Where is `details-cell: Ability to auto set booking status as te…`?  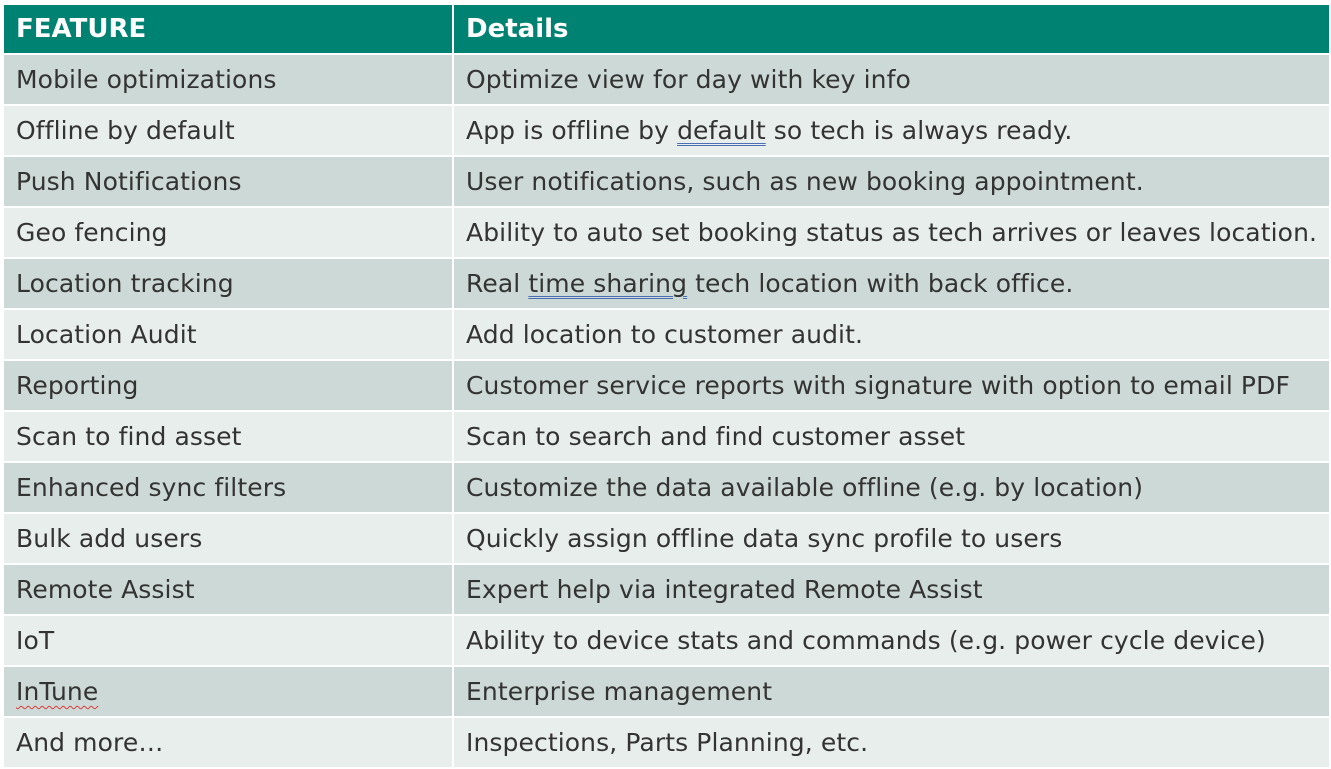 details-cell: Ability to auto set booking status as te… is located at coordinates (892, 233).